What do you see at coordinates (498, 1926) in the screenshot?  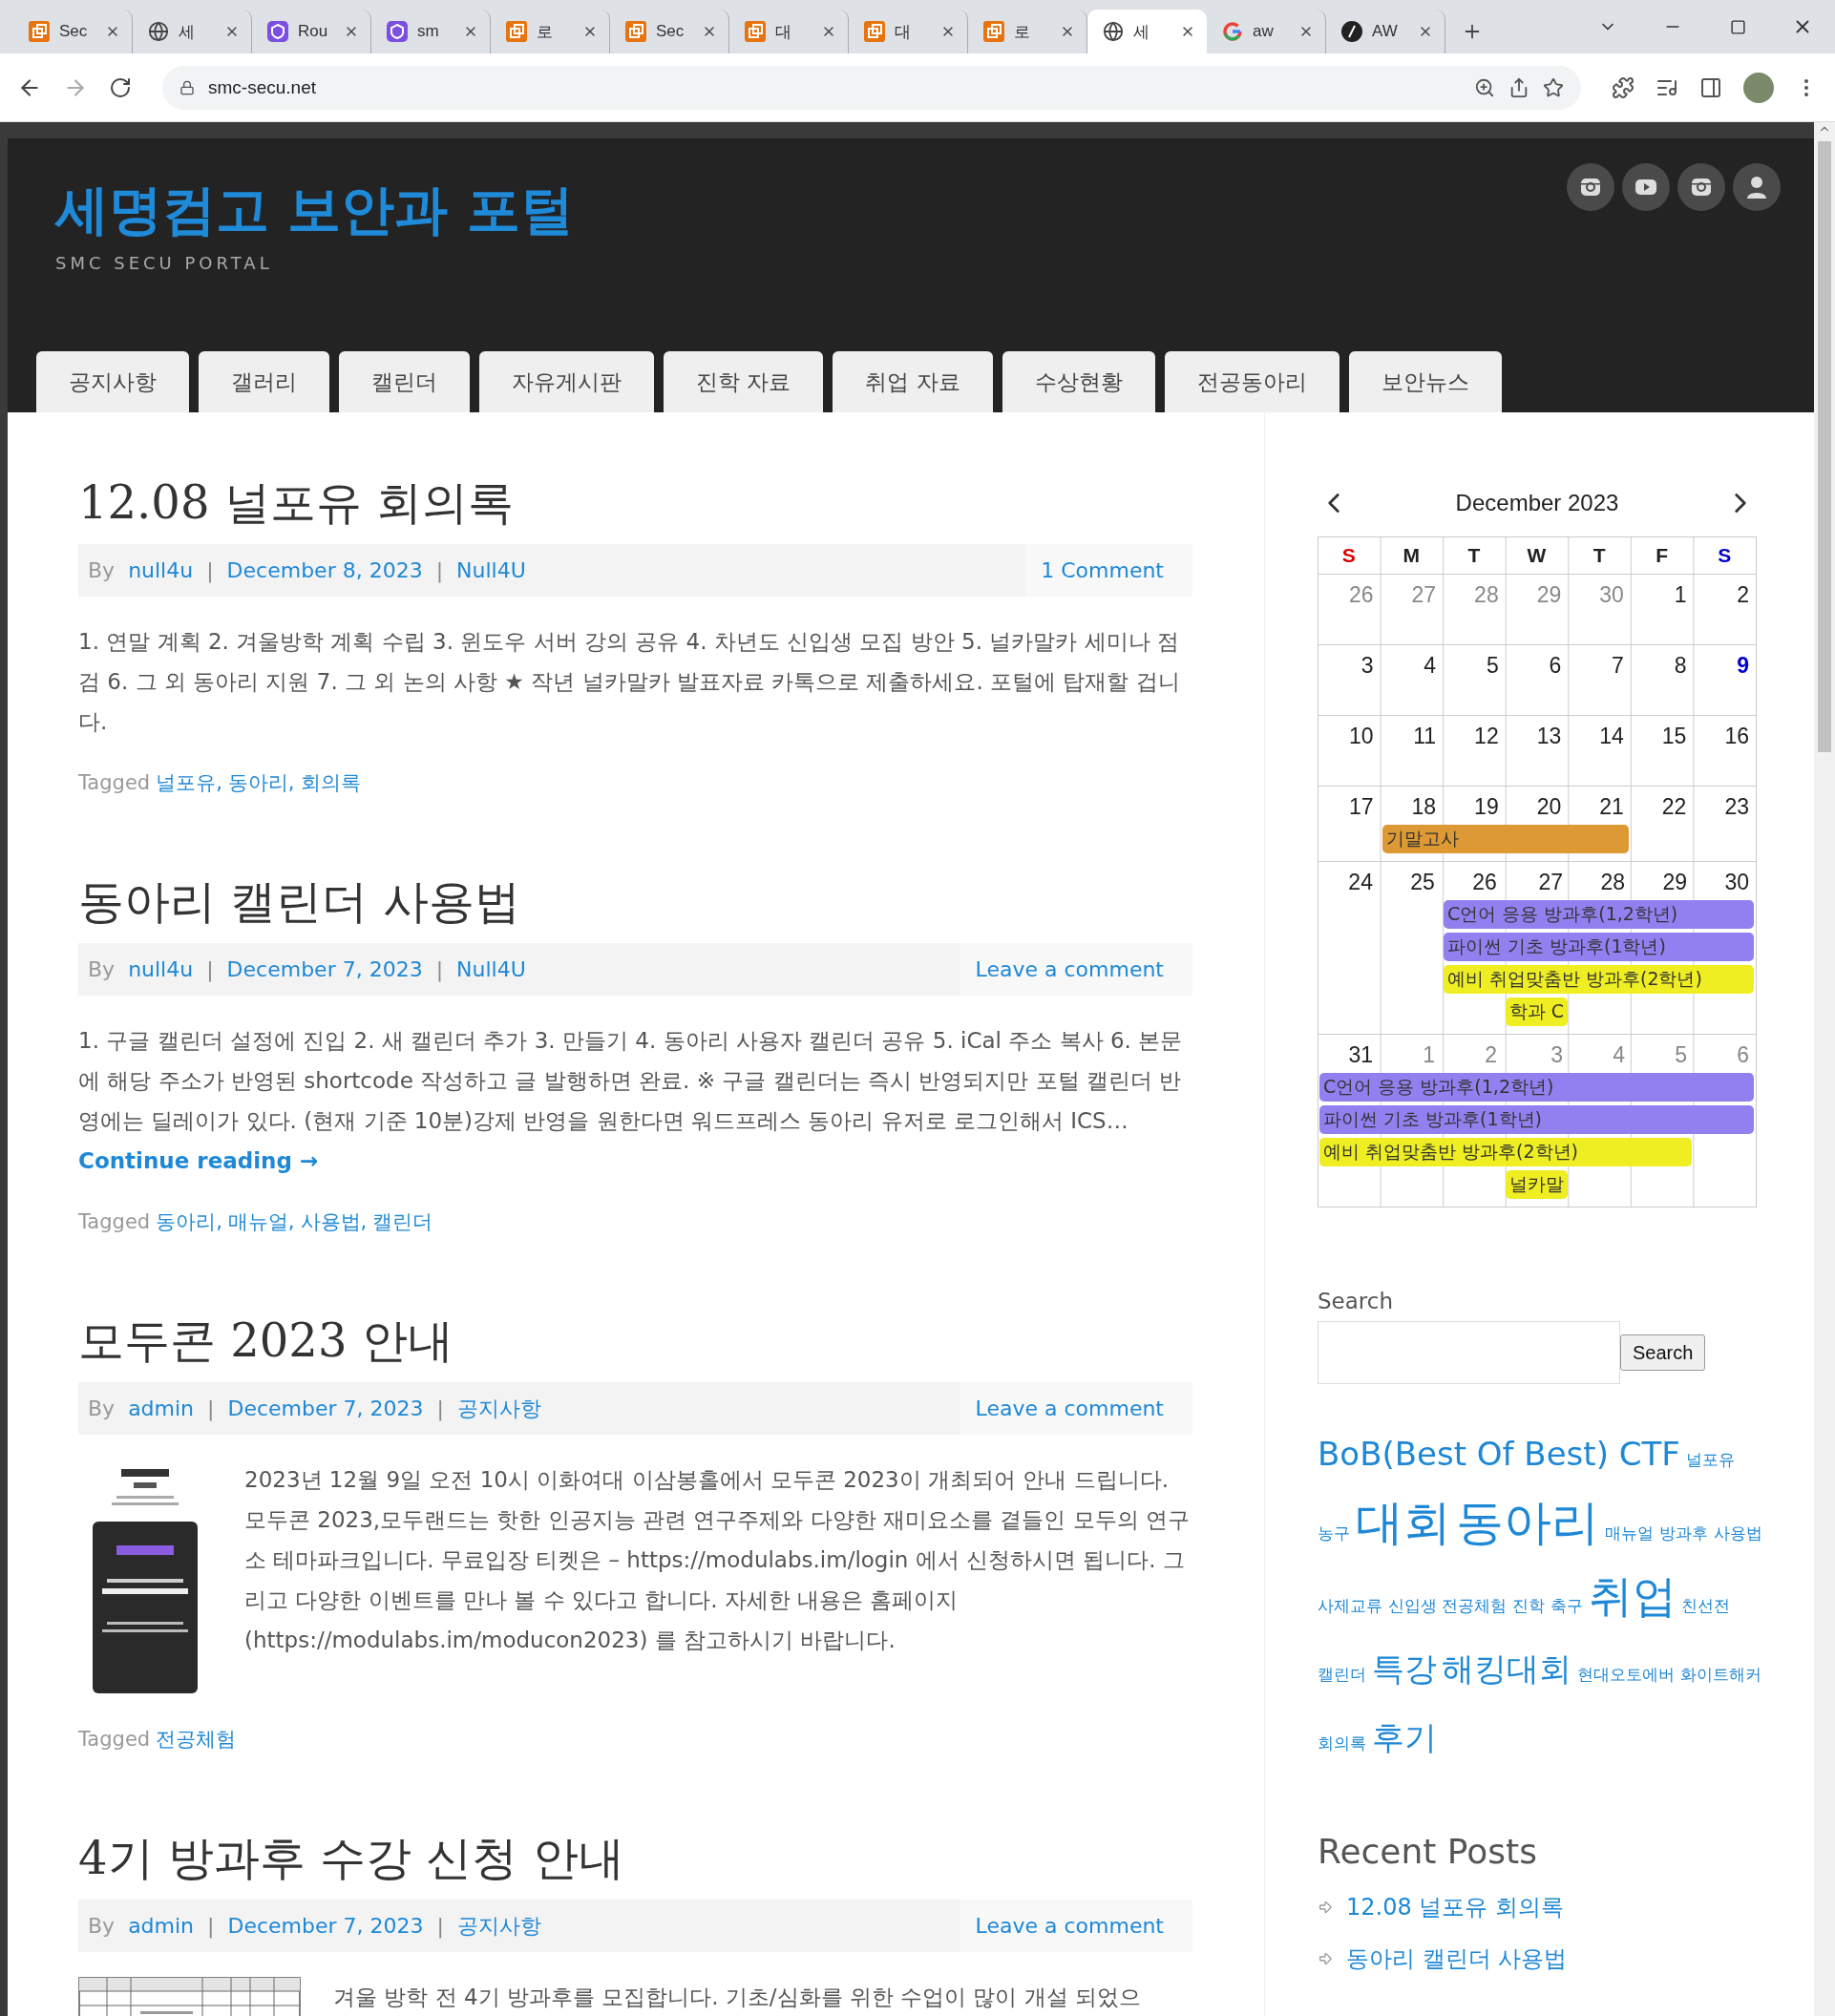 I see `category-link: 공지사항` at bounding box center [498, 1926].